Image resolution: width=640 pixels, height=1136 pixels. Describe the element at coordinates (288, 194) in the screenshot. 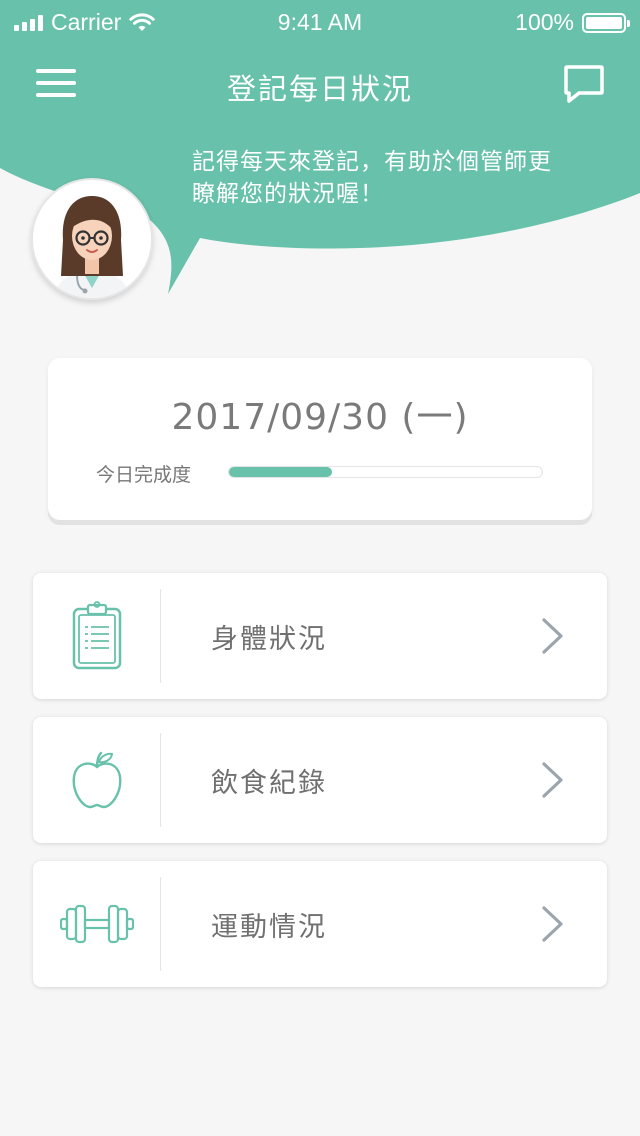

I see `speech-line-2: 瞭解您的狀況喔！` at that location.